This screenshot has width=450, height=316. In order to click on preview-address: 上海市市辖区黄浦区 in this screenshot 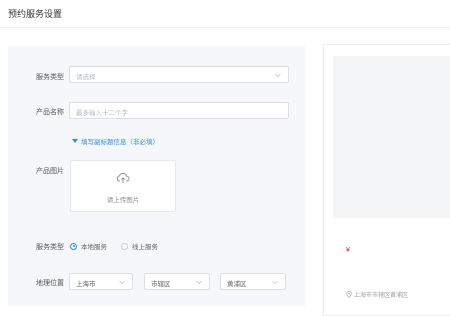, I will do `click(377, 294)`.